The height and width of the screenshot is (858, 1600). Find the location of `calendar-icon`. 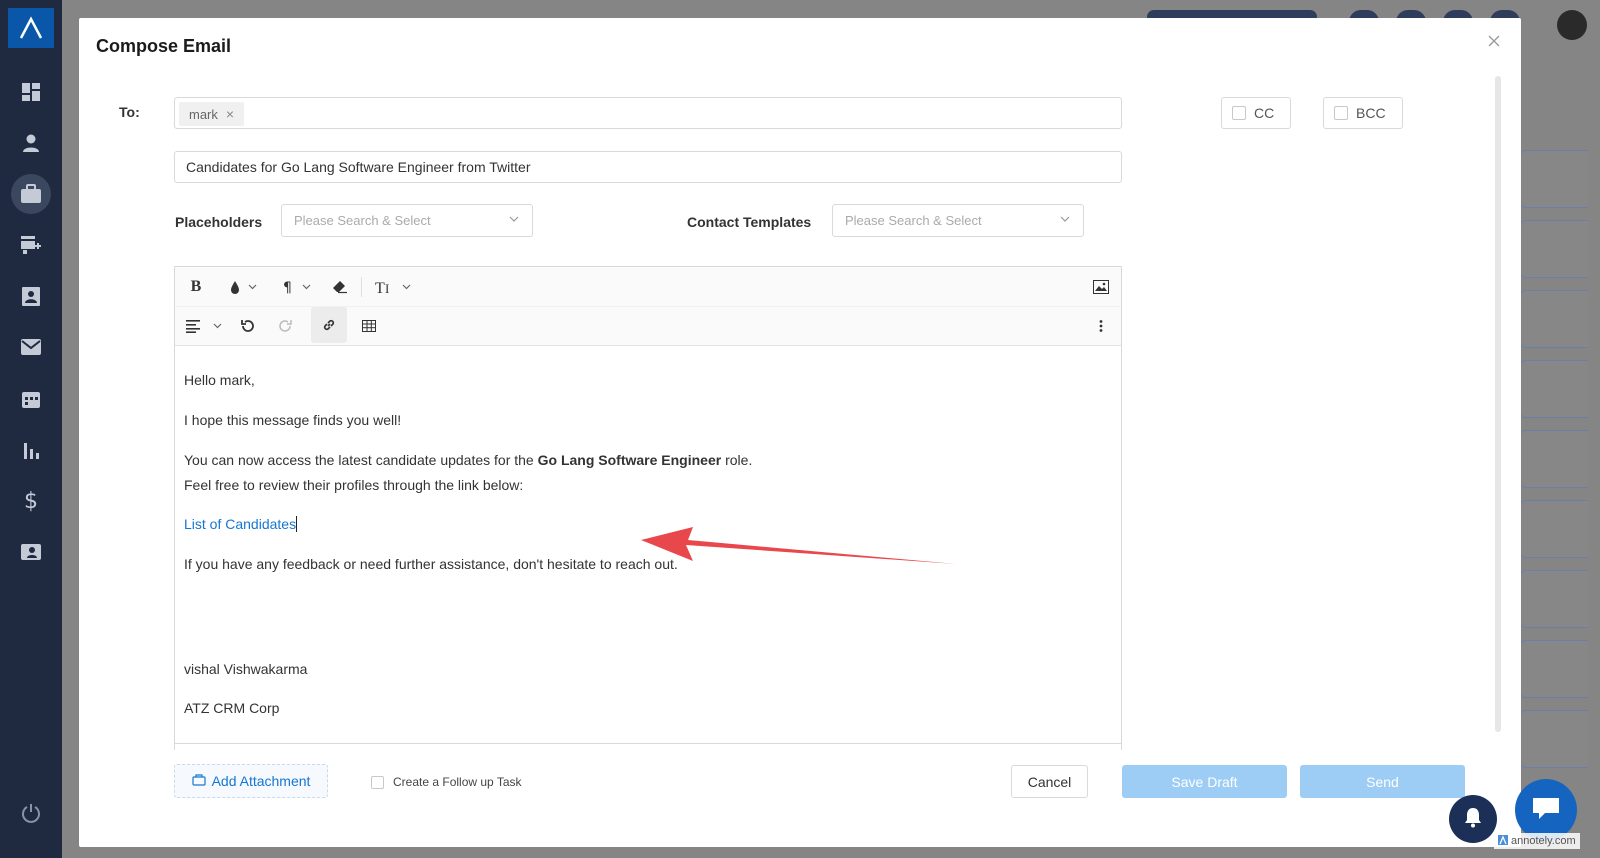

calendar-icon is located at coordinates (31, 399).